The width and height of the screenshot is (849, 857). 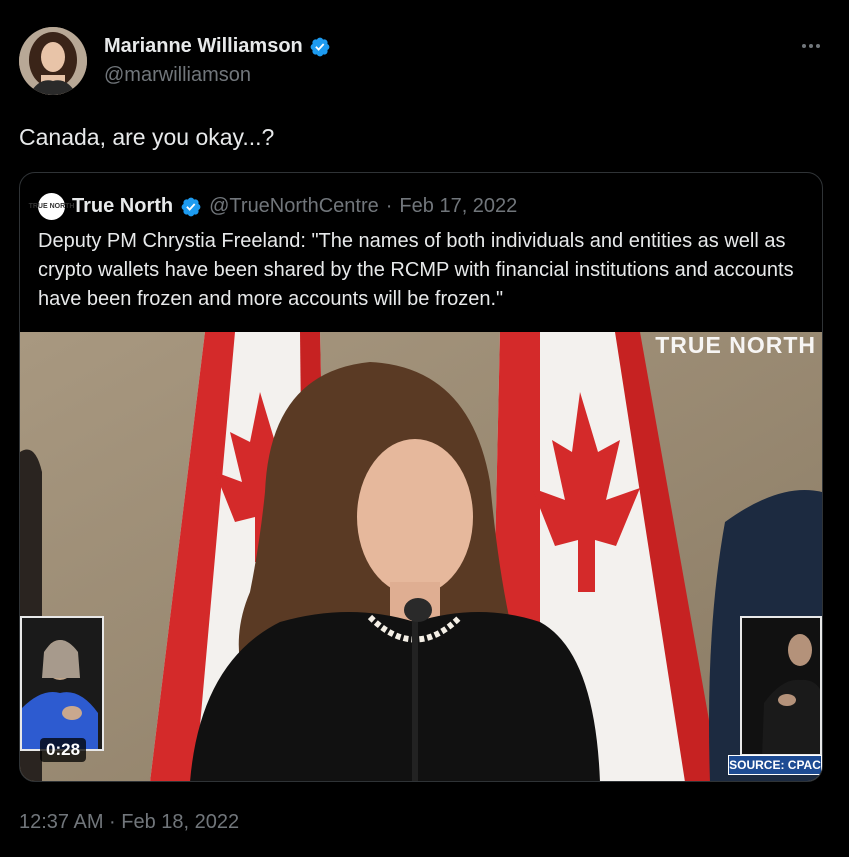 What do you see at coordinates (53, 61) in the screenshot?
I see `author-avatar` at bounding box center [53, 61].